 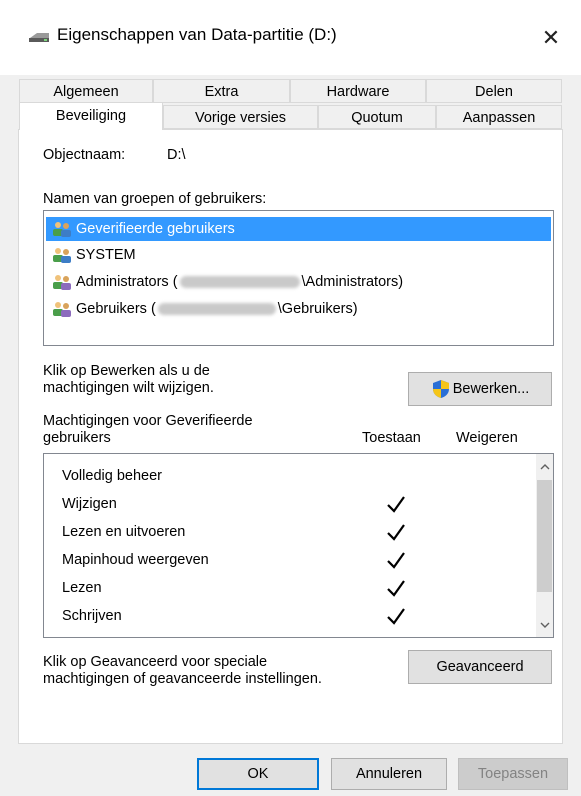 I want to click on list-item: Administrators ( \Administrators), so click(x=227, y=282).